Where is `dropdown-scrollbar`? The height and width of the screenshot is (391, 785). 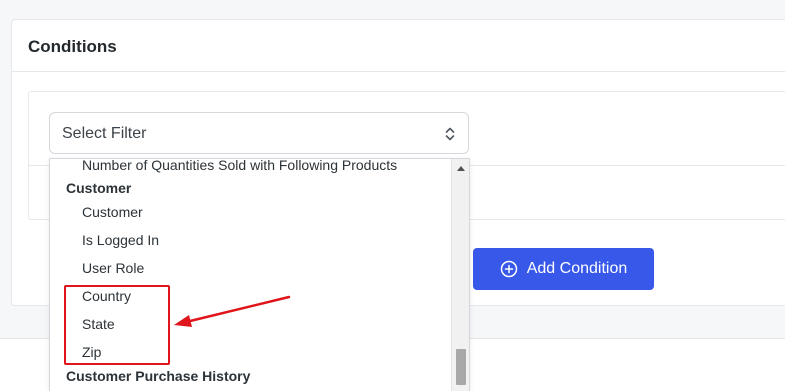
dropdown-scrollbar is located at coordinates (460, 275).